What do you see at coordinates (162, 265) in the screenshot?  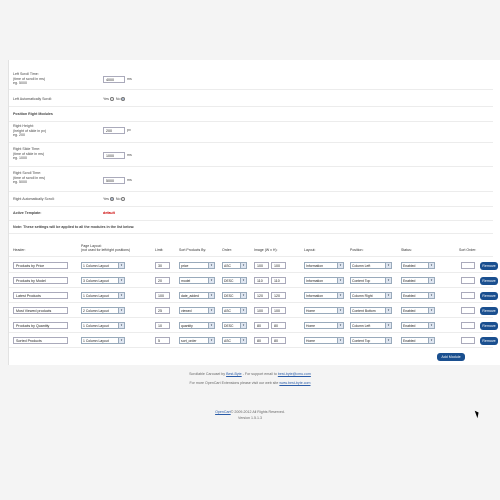 I see `limit-input: 30` at bounding box center [162, 265].